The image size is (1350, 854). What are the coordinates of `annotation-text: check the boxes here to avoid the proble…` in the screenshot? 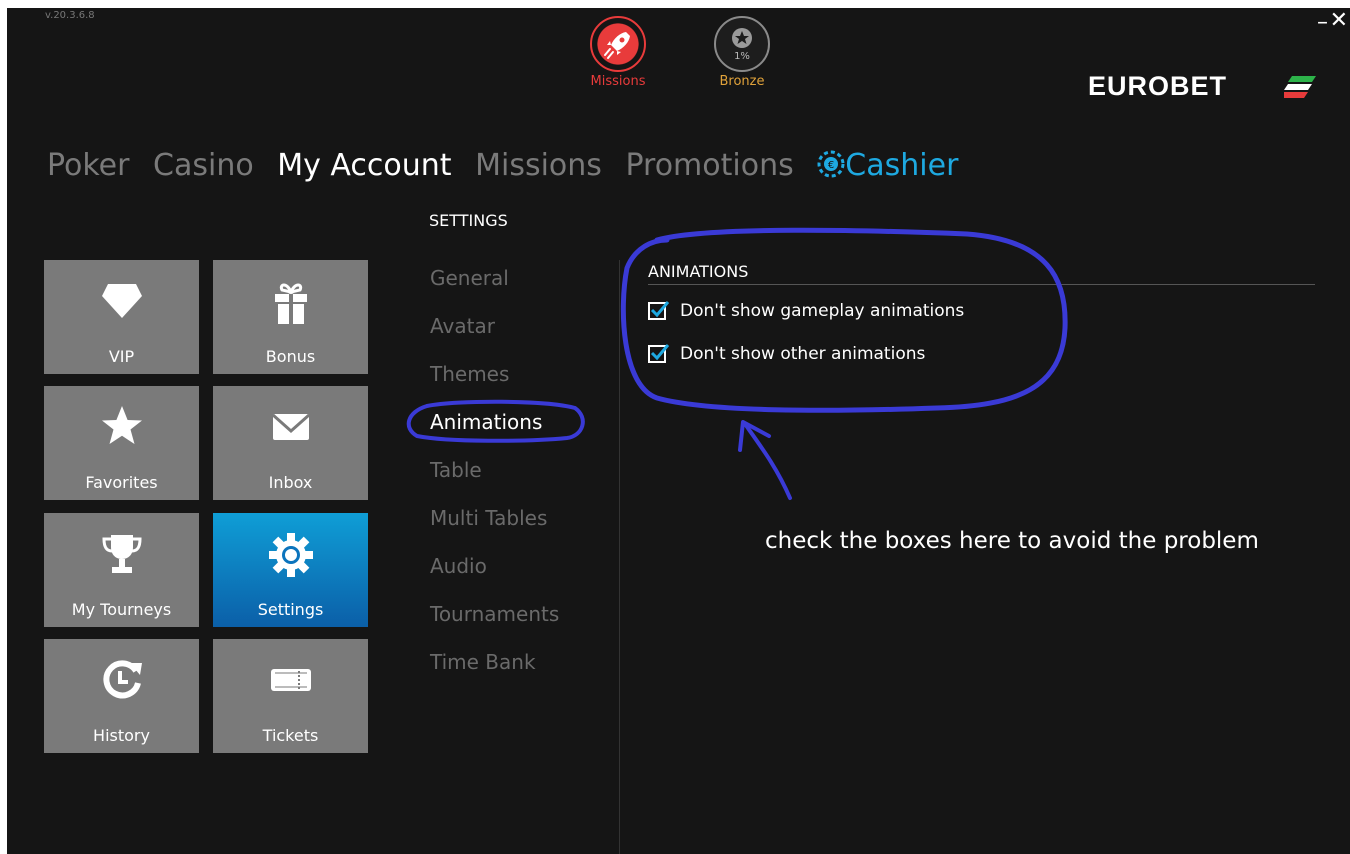 It's located at (1012, 541).